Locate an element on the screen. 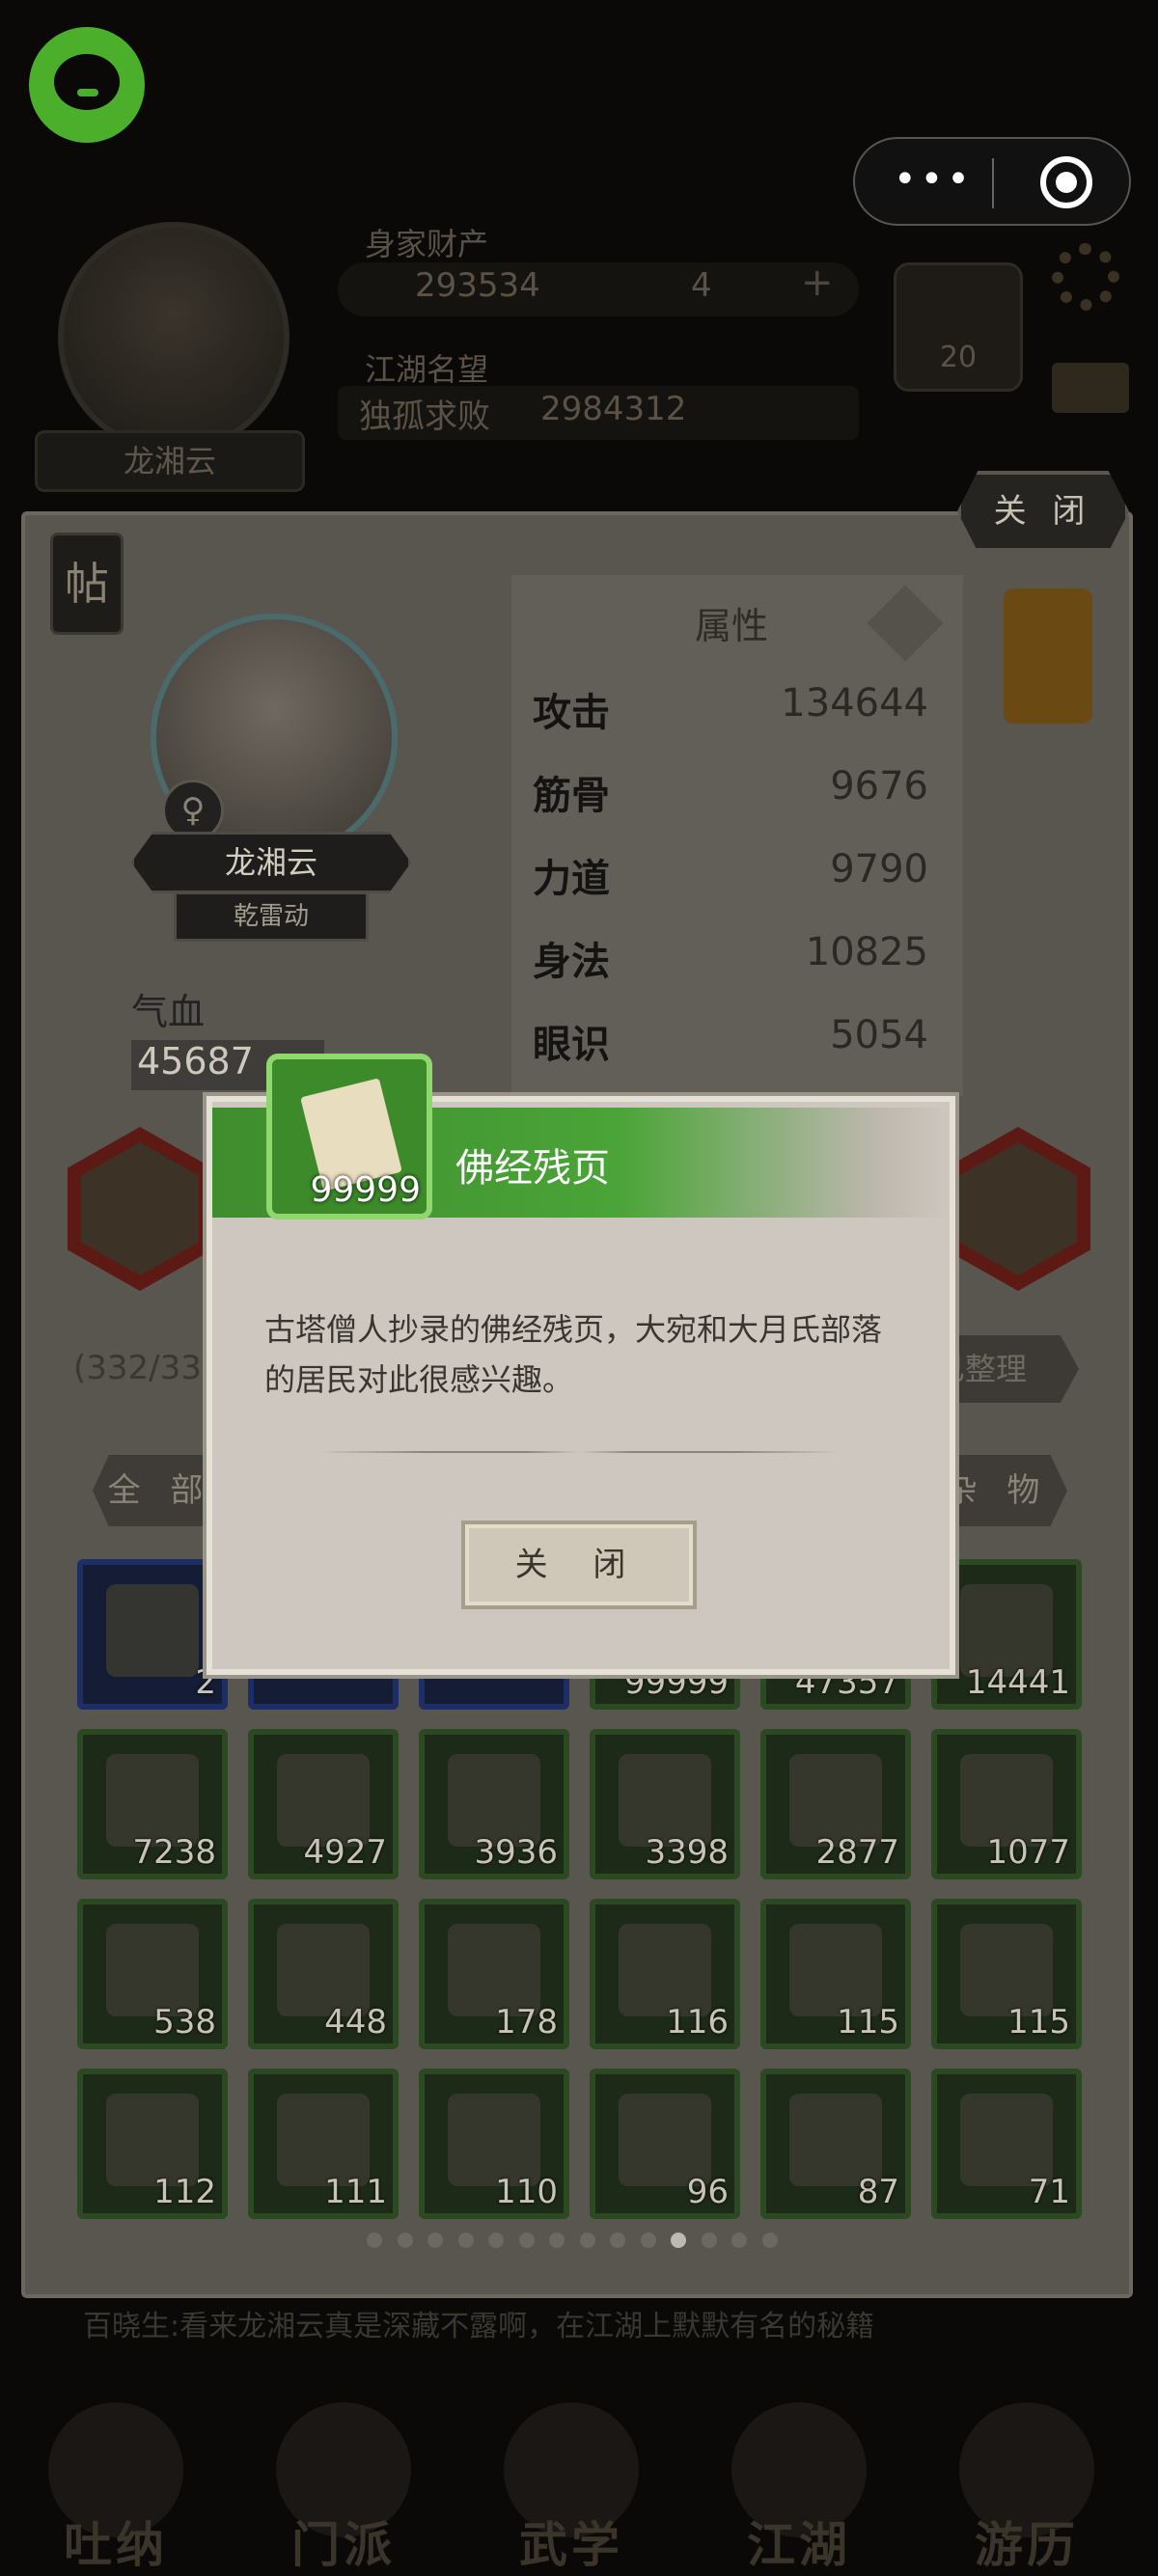  ornament-divider is located at coordinates (579, 1452).